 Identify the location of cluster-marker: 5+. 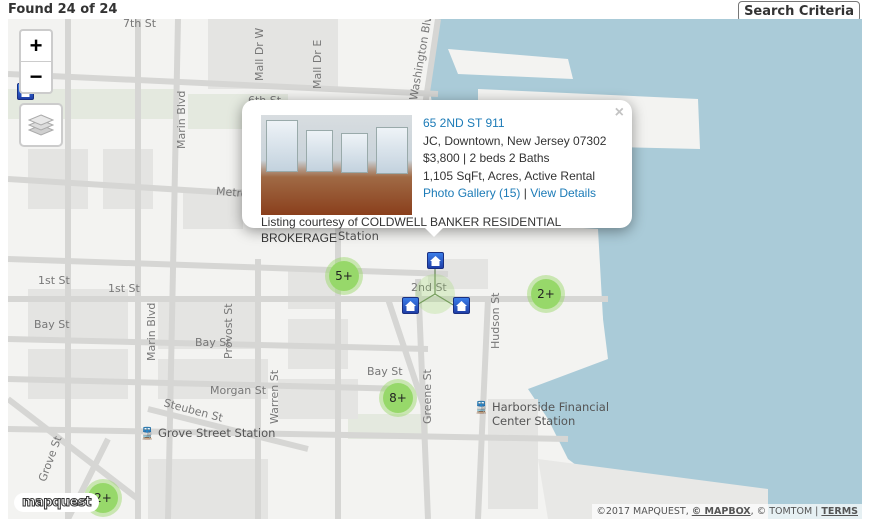
(344, 276).